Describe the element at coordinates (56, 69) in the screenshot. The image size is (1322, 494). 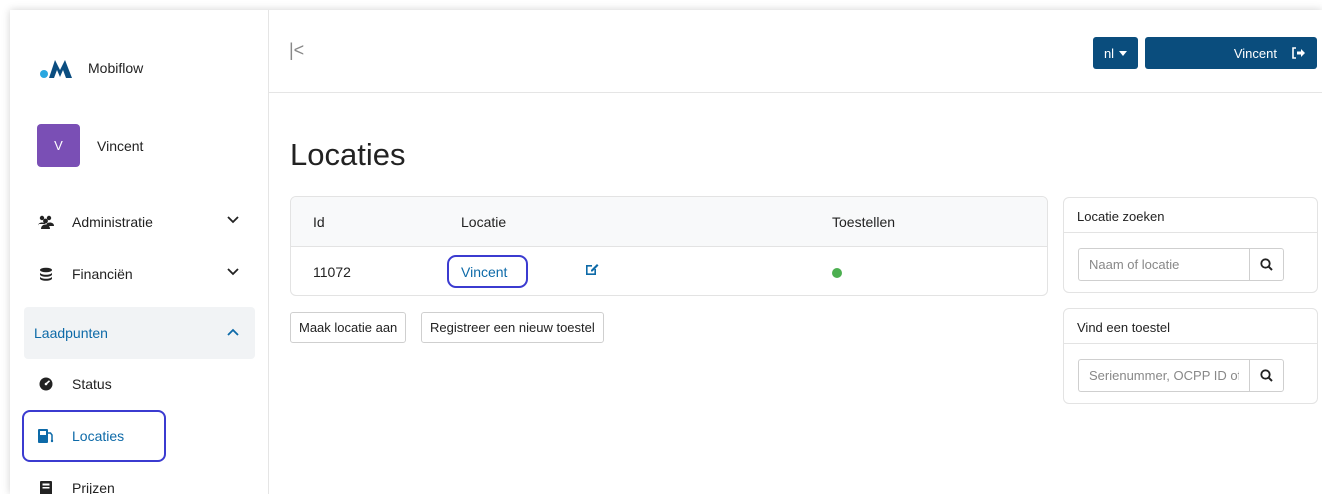
I see `mobiflow-logo-icon` at that location.